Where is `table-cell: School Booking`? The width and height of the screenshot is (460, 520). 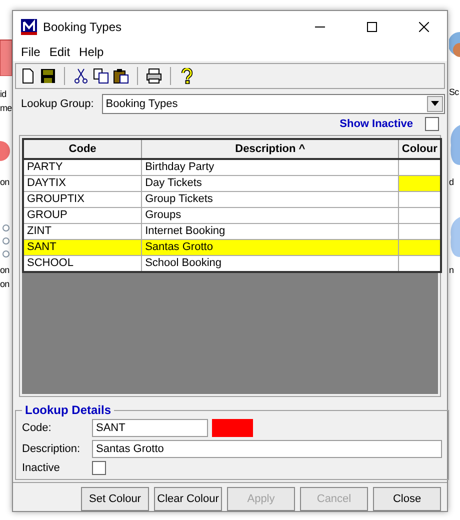
table-cell: School Booking is located at coordinates (270, 263).